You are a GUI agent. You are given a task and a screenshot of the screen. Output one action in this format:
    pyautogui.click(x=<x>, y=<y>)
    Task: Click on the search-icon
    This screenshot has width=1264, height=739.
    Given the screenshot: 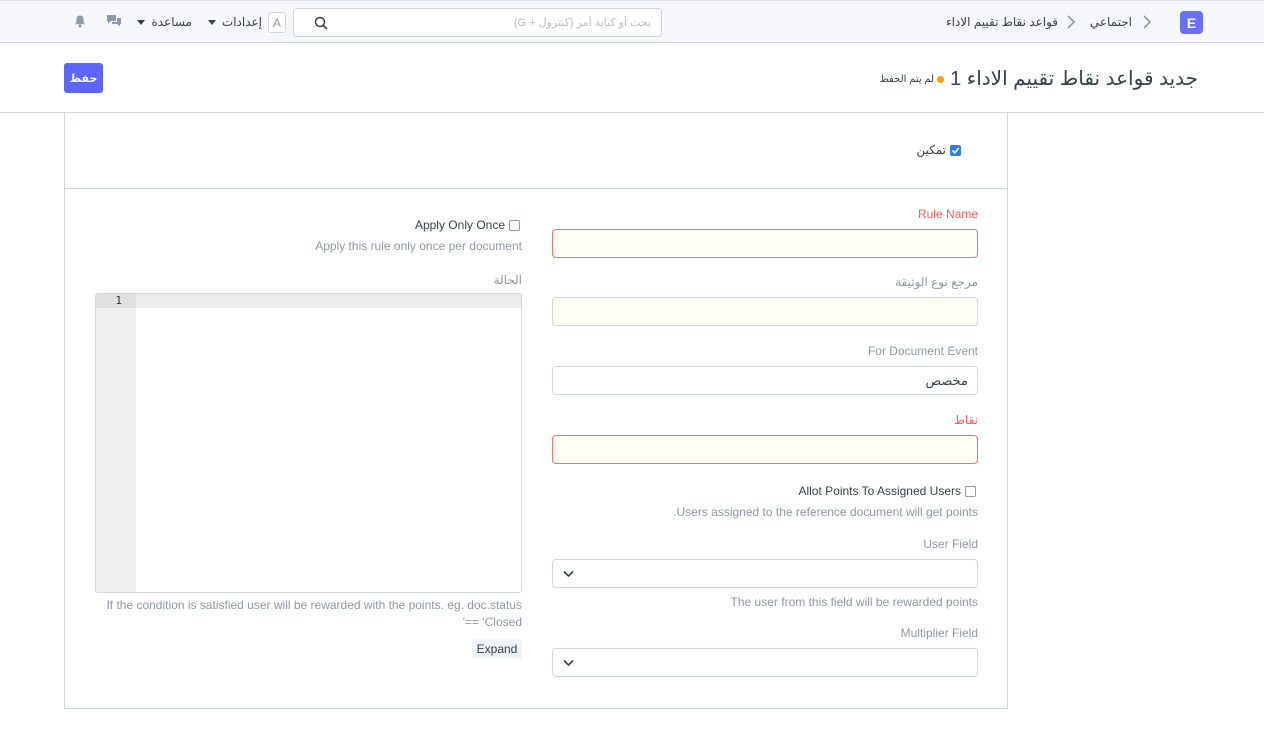 What is the action you would take?
    pyautogui.click(x=321, y=23)
    